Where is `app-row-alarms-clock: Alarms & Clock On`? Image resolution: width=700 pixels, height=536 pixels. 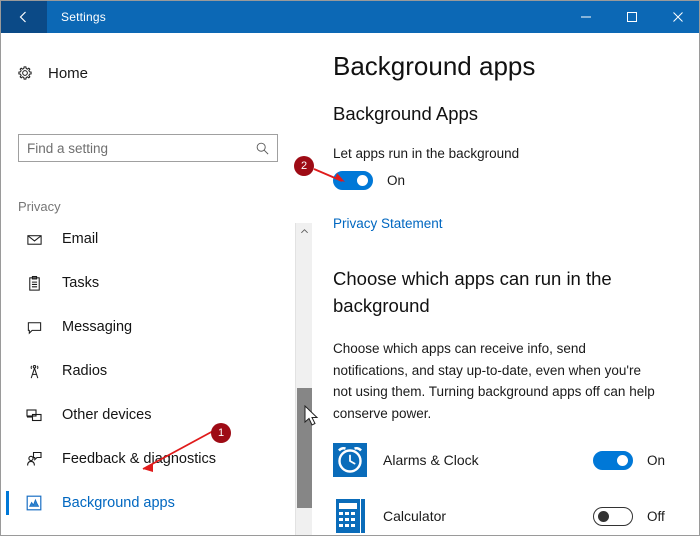 app-row-alarms-clock: Alarms & Clock On is located at coordinates (506, 460).